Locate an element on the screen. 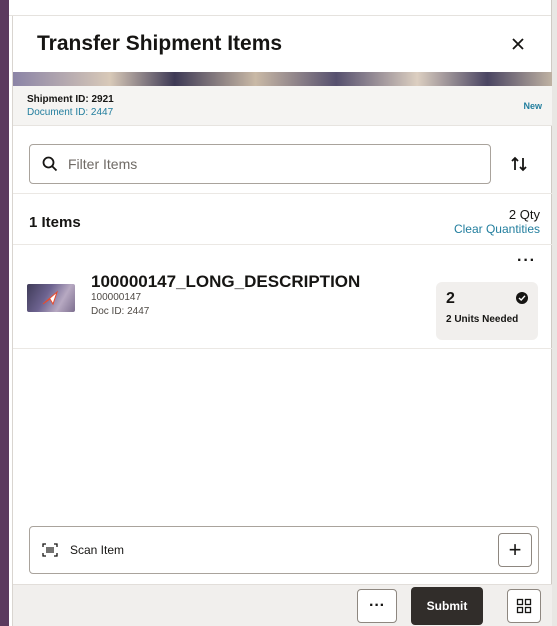  close-button is located at coordinates (518, 44).